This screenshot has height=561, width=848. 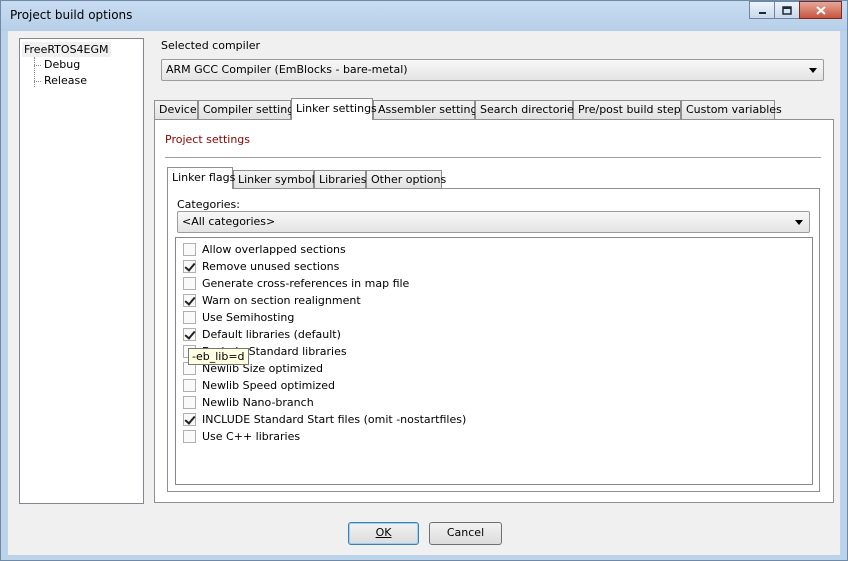 I want to click on option-label: Warn on section realignment, so click(x=281, y=300).